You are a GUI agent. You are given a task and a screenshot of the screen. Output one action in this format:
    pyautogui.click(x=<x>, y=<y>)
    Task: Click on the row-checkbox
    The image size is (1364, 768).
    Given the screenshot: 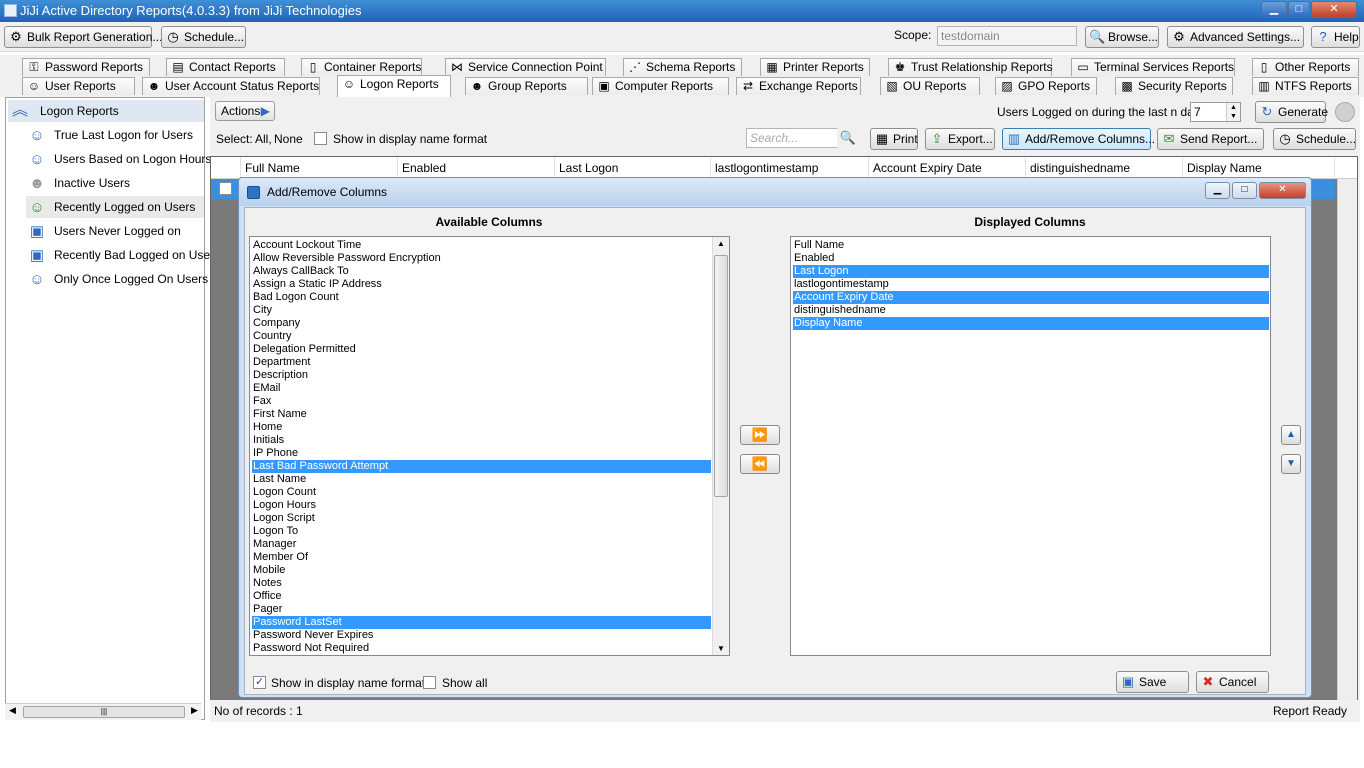 What is the action you would take?
    pyautogui.click(x=225, y=188)
    